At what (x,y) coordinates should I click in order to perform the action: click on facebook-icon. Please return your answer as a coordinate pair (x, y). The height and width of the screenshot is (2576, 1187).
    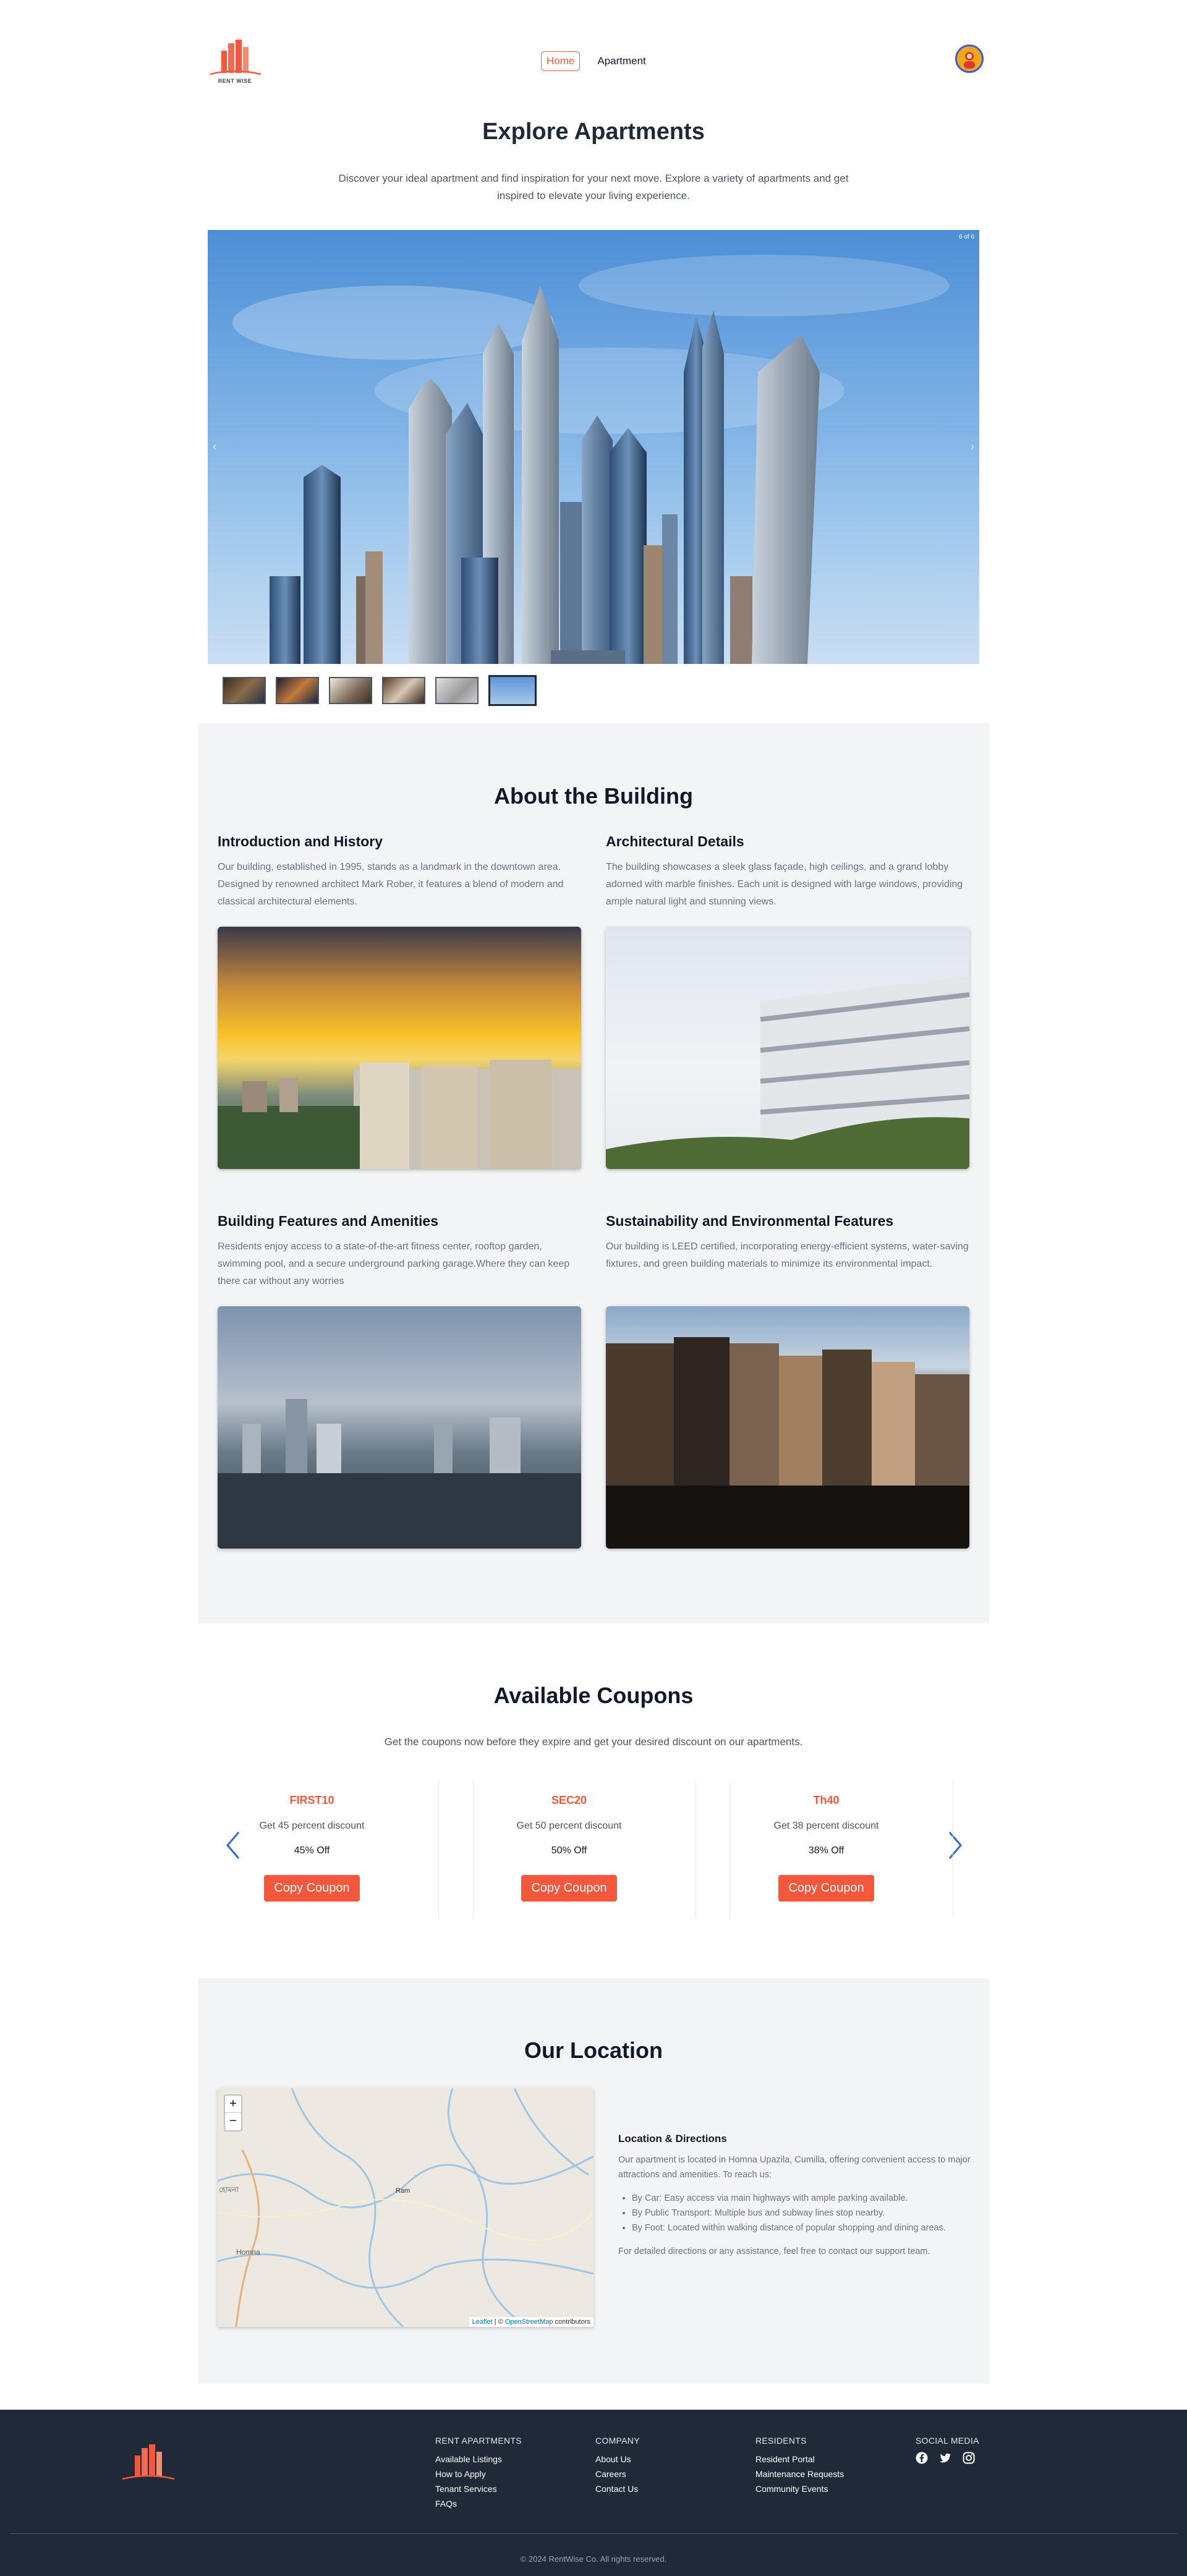
    Looking at the image, I should click on (922, 2458).